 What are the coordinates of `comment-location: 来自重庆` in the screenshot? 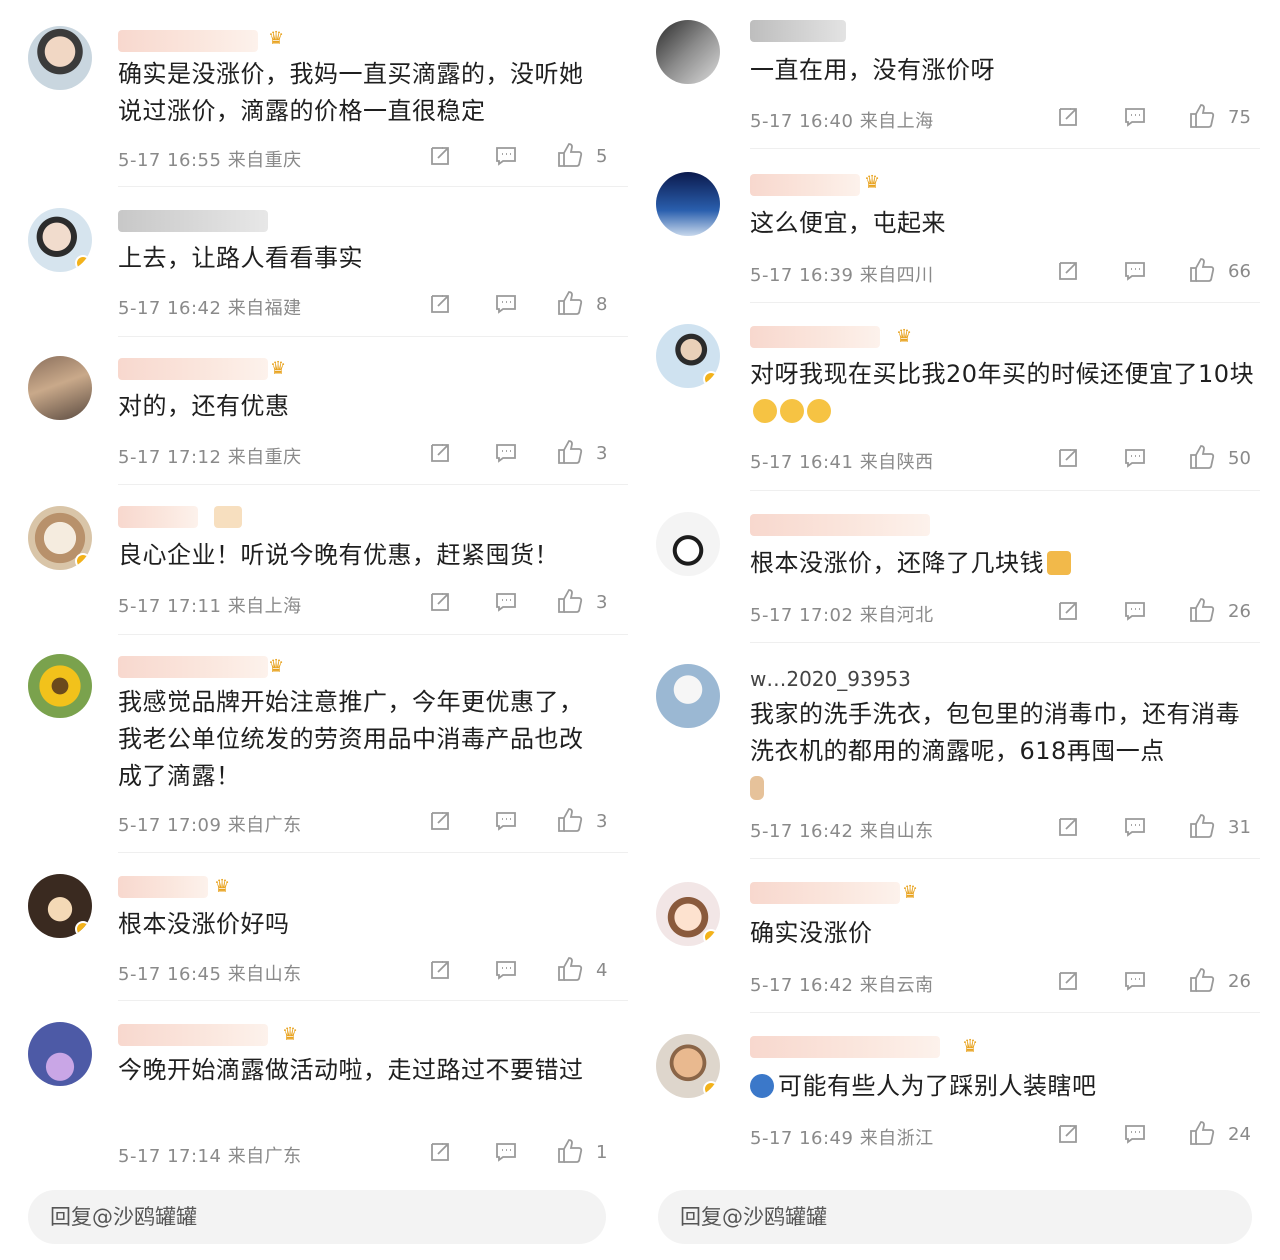 It's located at (264, 457).